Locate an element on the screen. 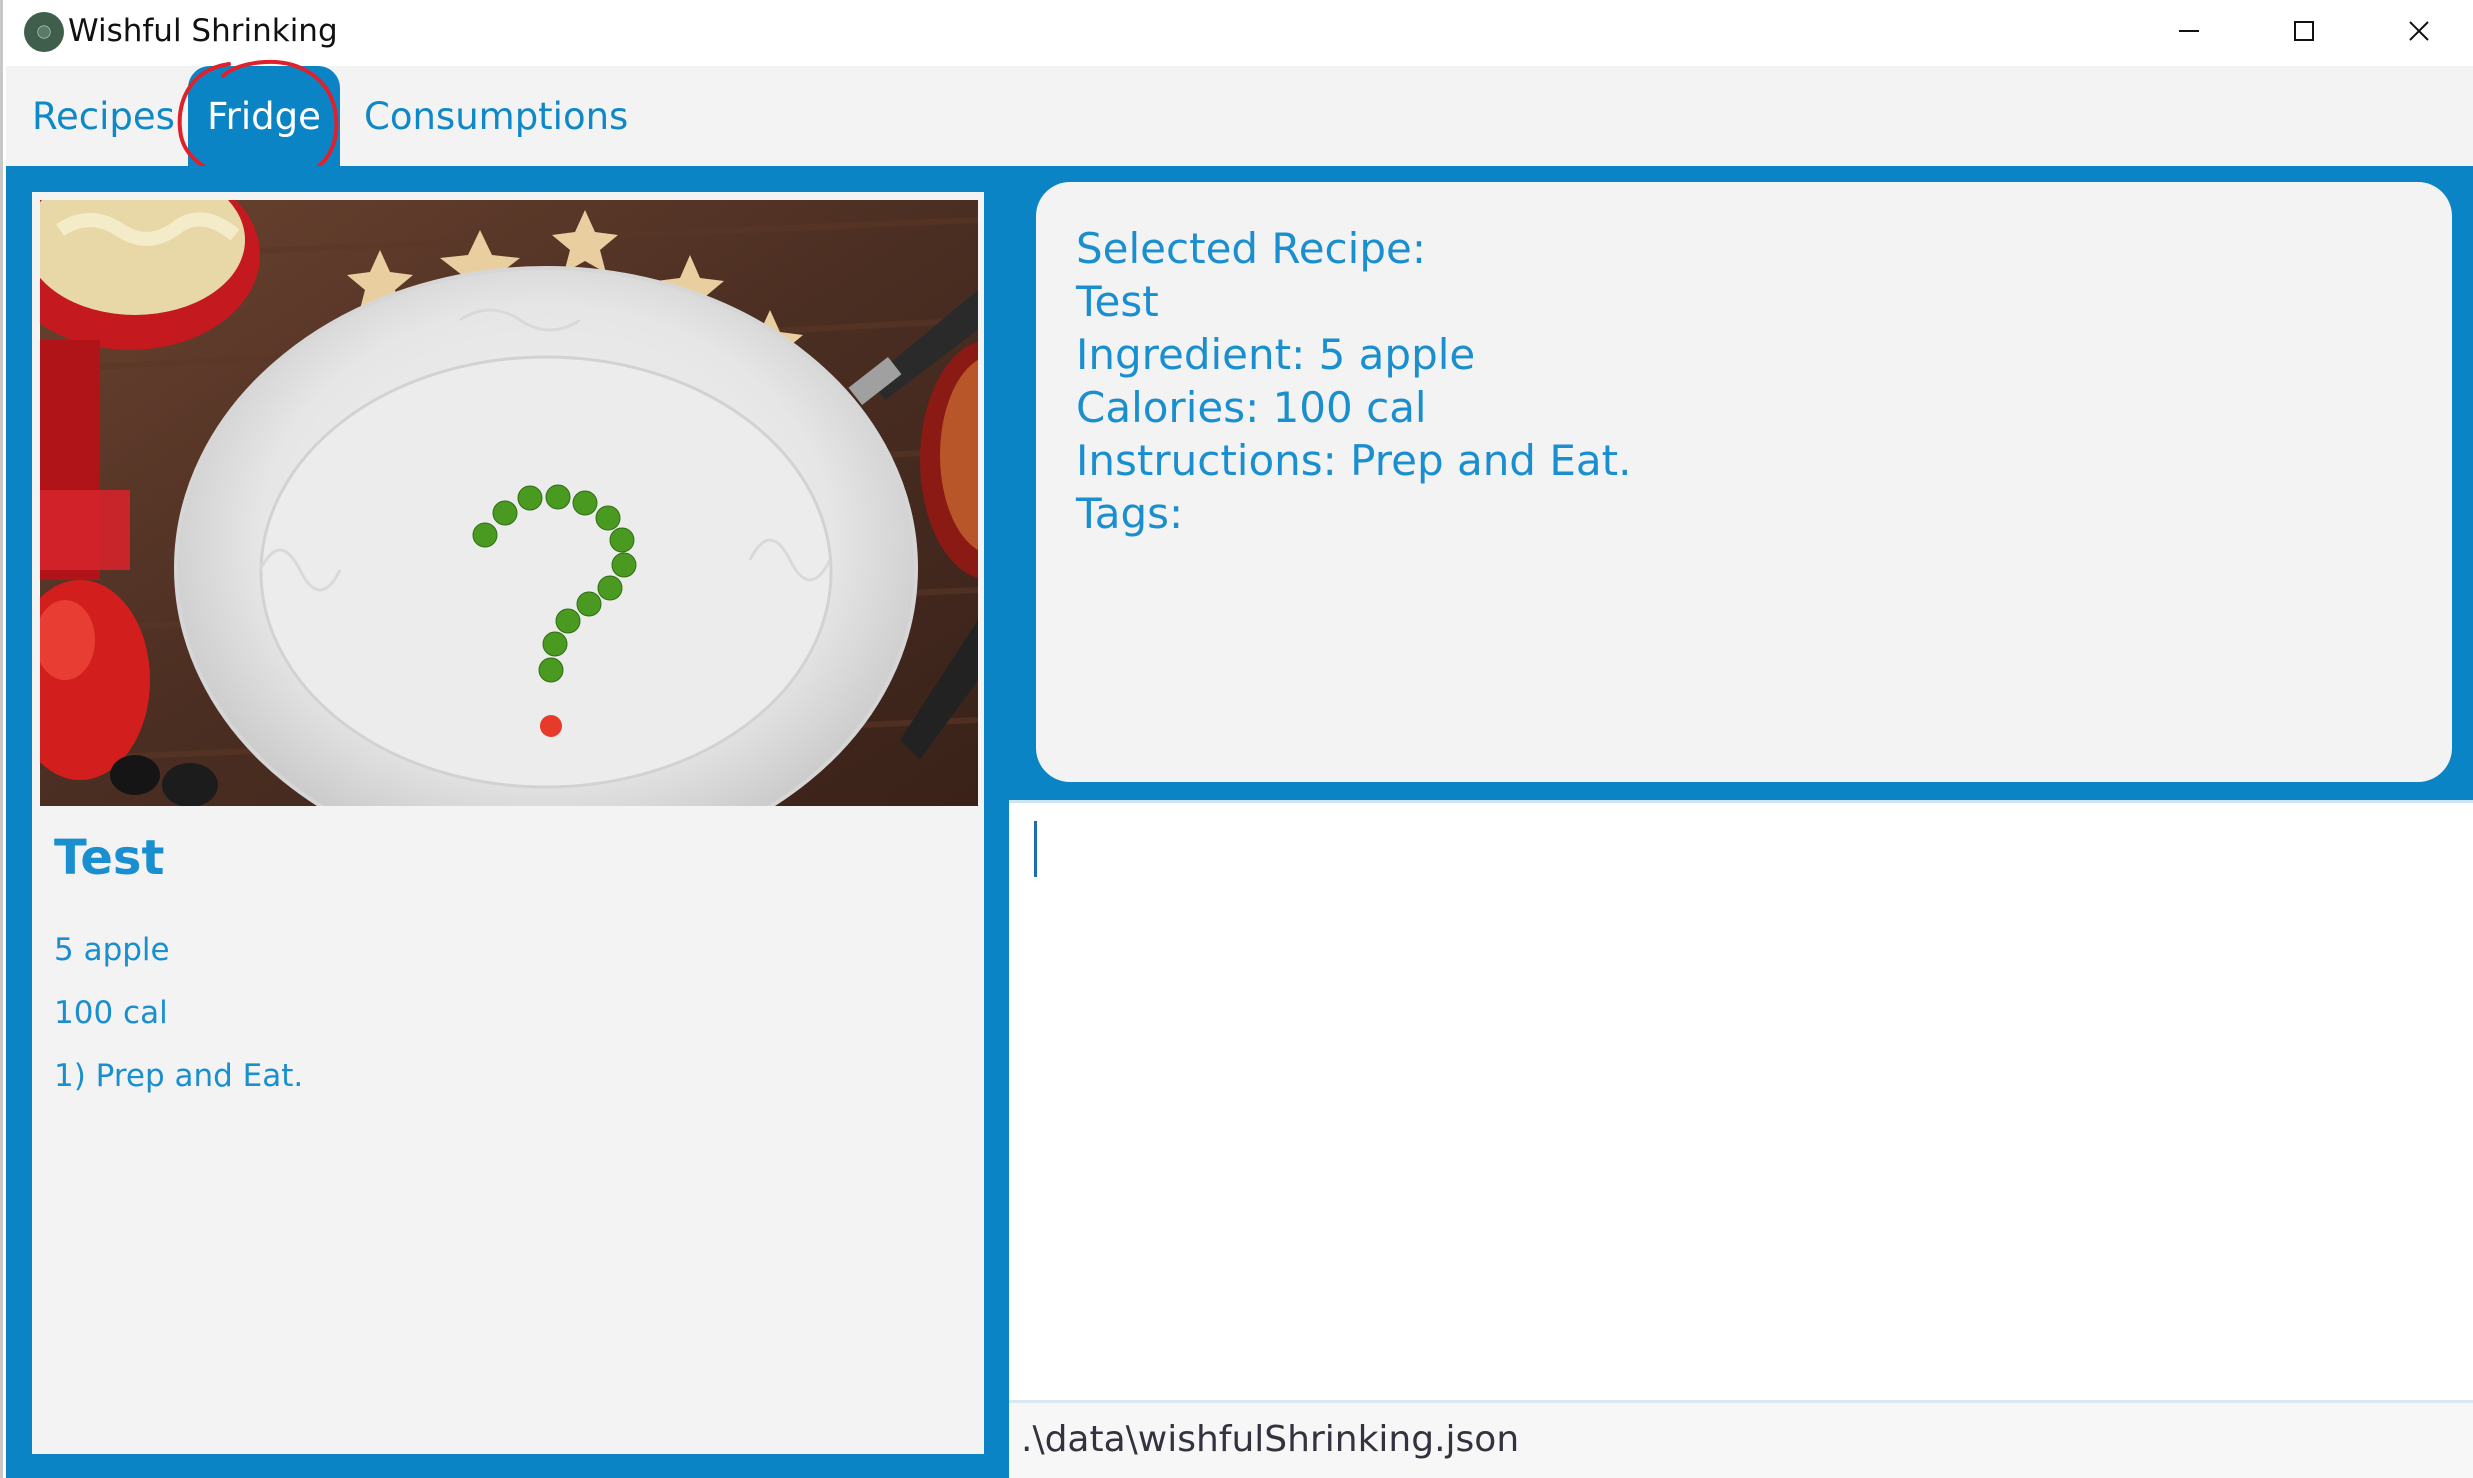 This screenshot has height=1478, width=2473. selected-recipe-ingredient: Ingredient: 5 apple is located at coordinates (1276, 354).